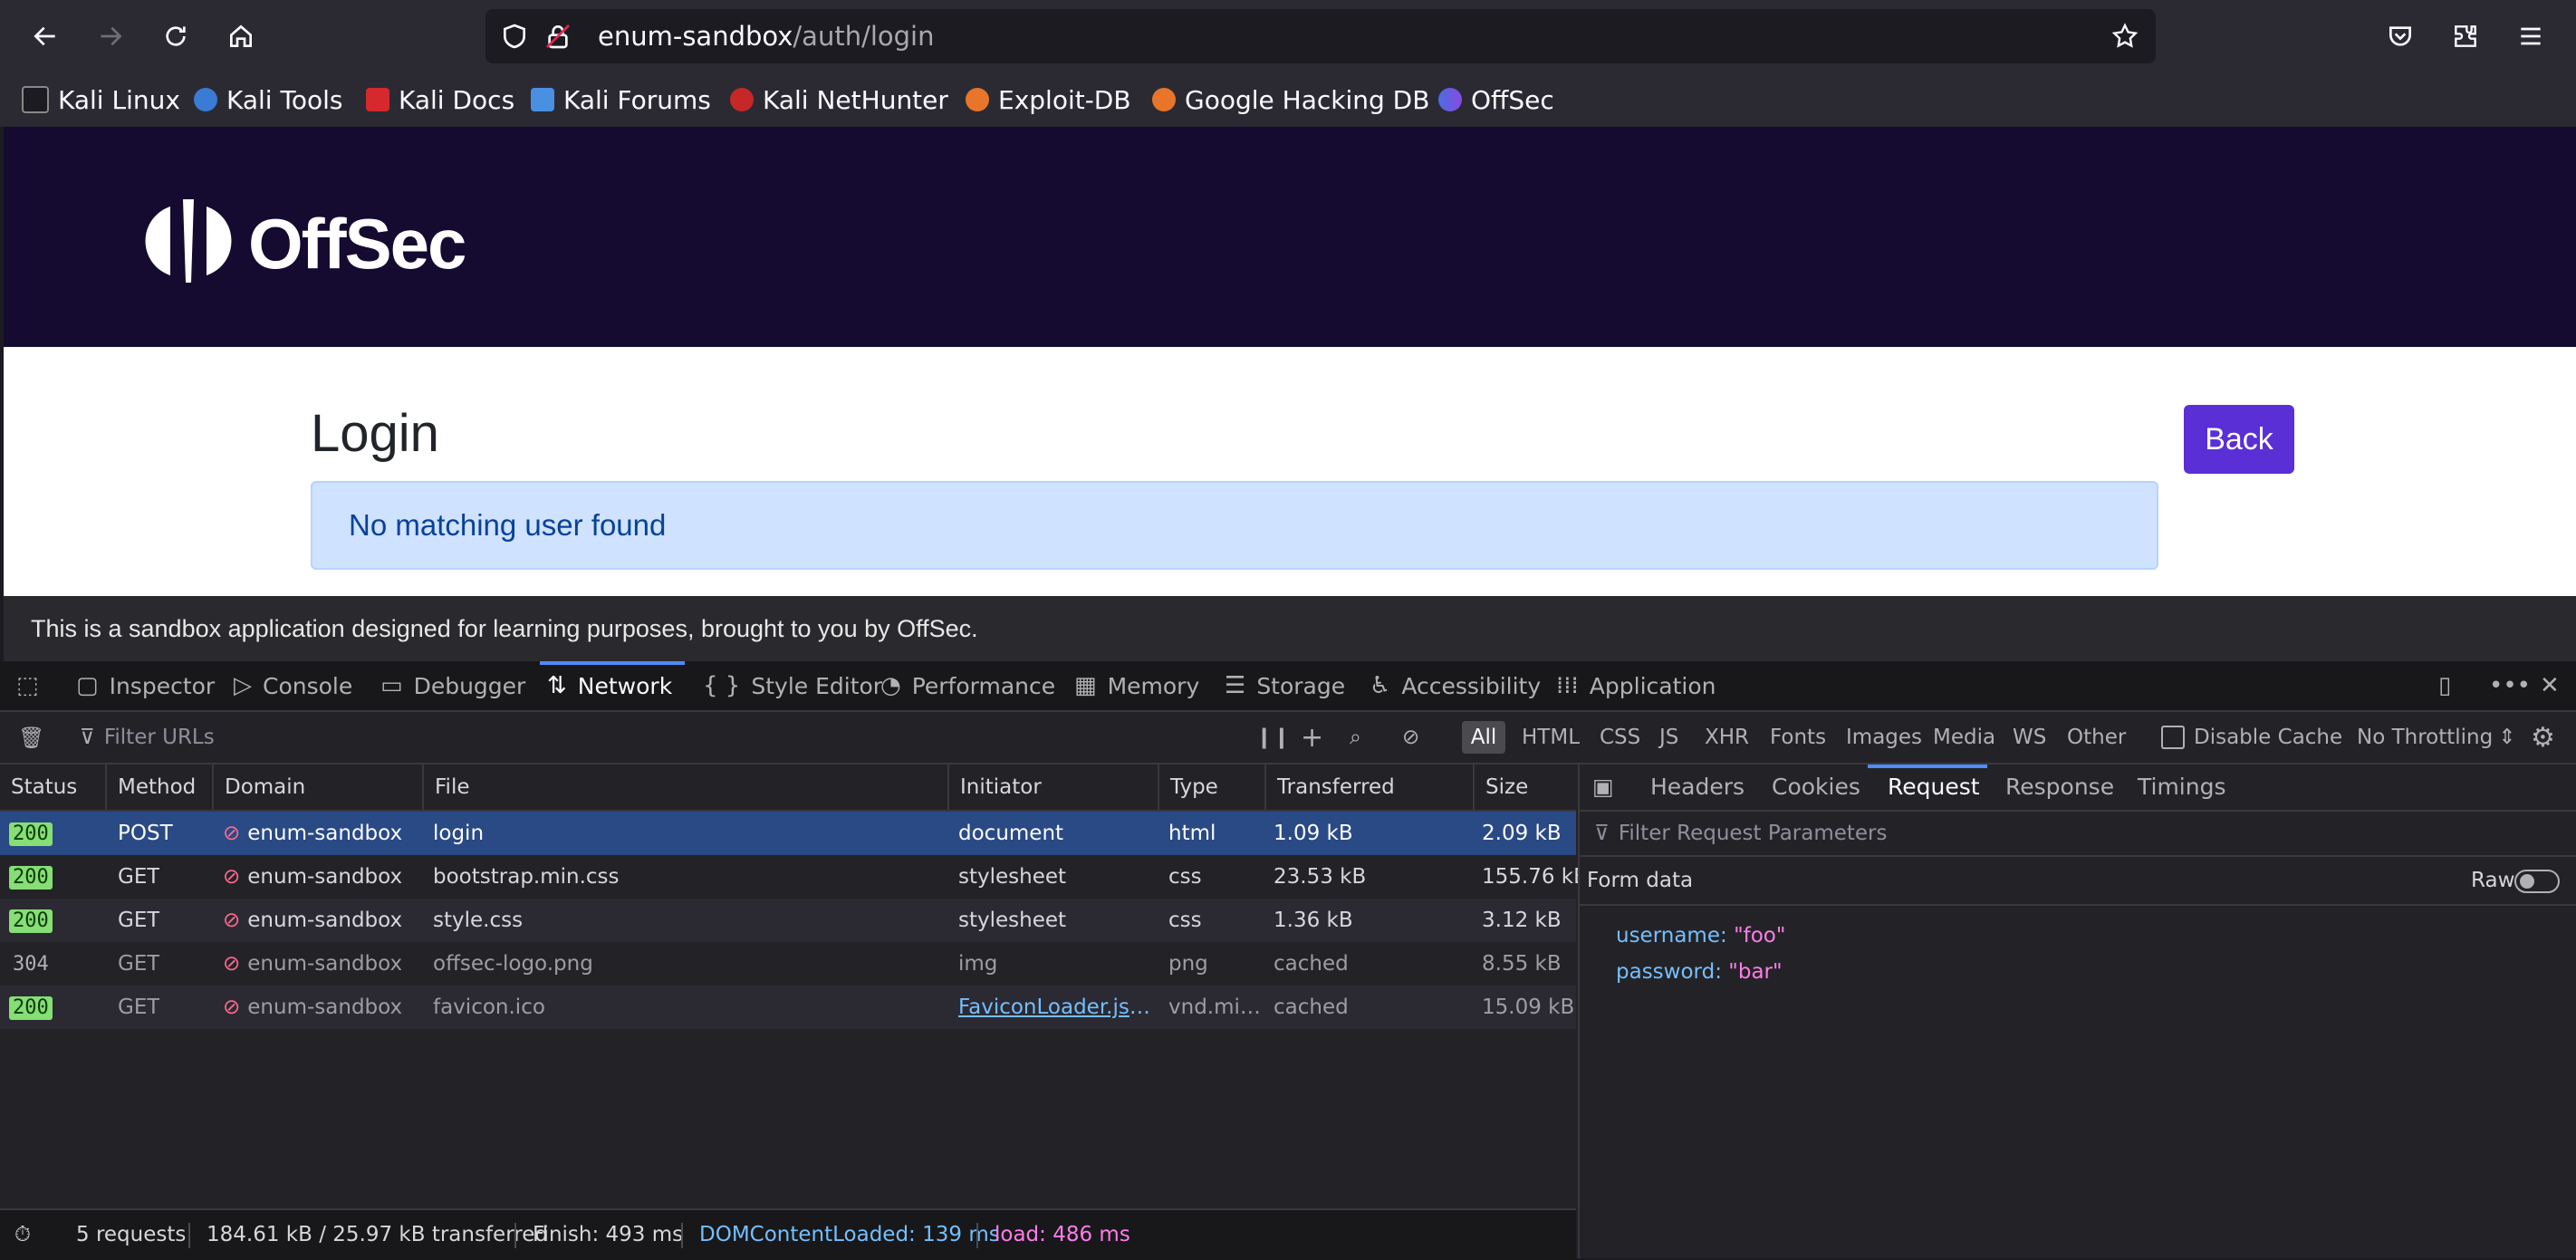 This screenshot has width=2576, height=1260. What do you see at coordinates (1455, 685) in the screenshot?
I see `tab-accessibility: ♿ Accessibility` at bounding box center [1455, 685].